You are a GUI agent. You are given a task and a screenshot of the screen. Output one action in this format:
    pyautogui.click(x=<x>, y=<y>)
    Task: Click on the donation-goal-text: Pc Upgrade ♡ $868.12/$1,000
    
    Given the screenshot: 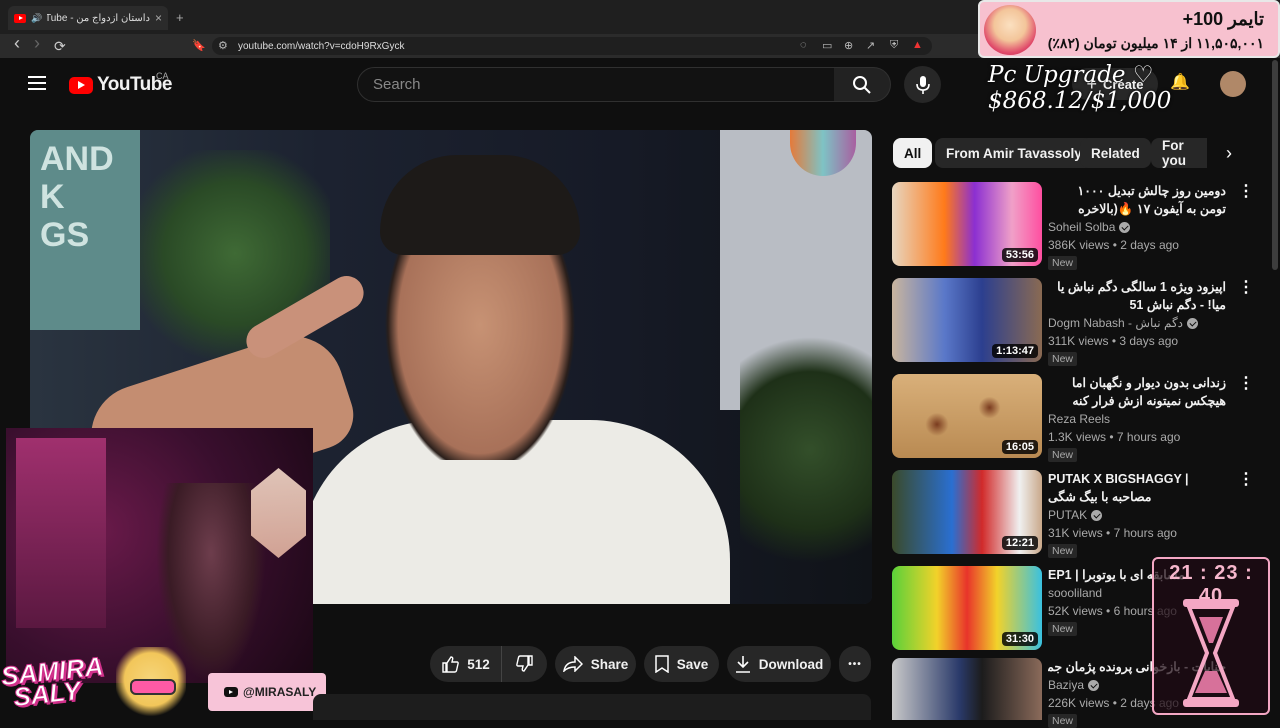 What is the action you would take?
    pyautogui.click(x=1080, y=88)
    